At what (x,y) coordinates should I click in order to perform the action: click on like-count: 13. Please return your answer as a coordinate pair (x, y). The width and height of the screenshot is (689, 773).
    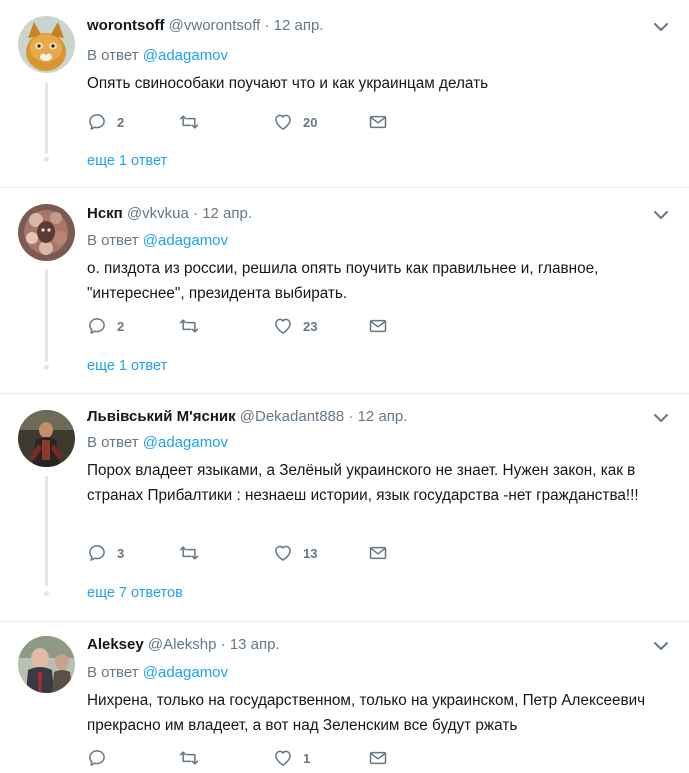
    Looking at the image, I should click on (310, 553).